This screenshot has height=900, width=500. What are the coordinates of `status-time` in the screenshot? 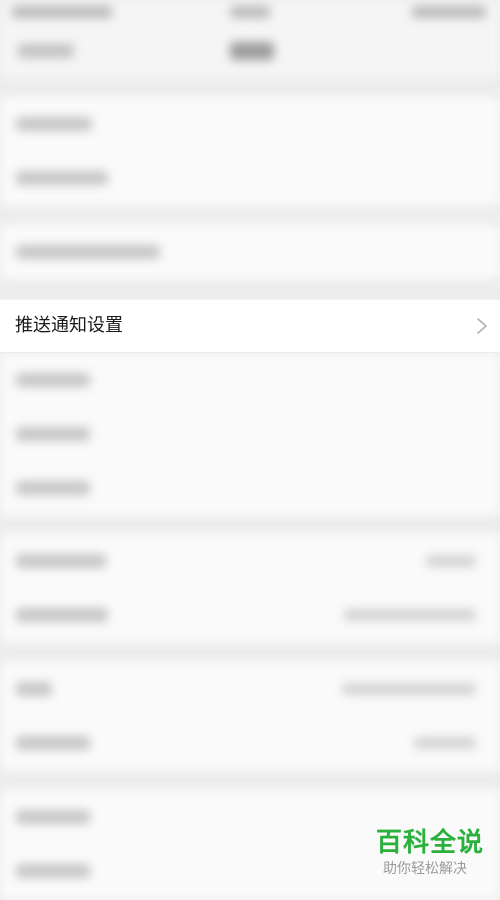 It's located at (250, 12).